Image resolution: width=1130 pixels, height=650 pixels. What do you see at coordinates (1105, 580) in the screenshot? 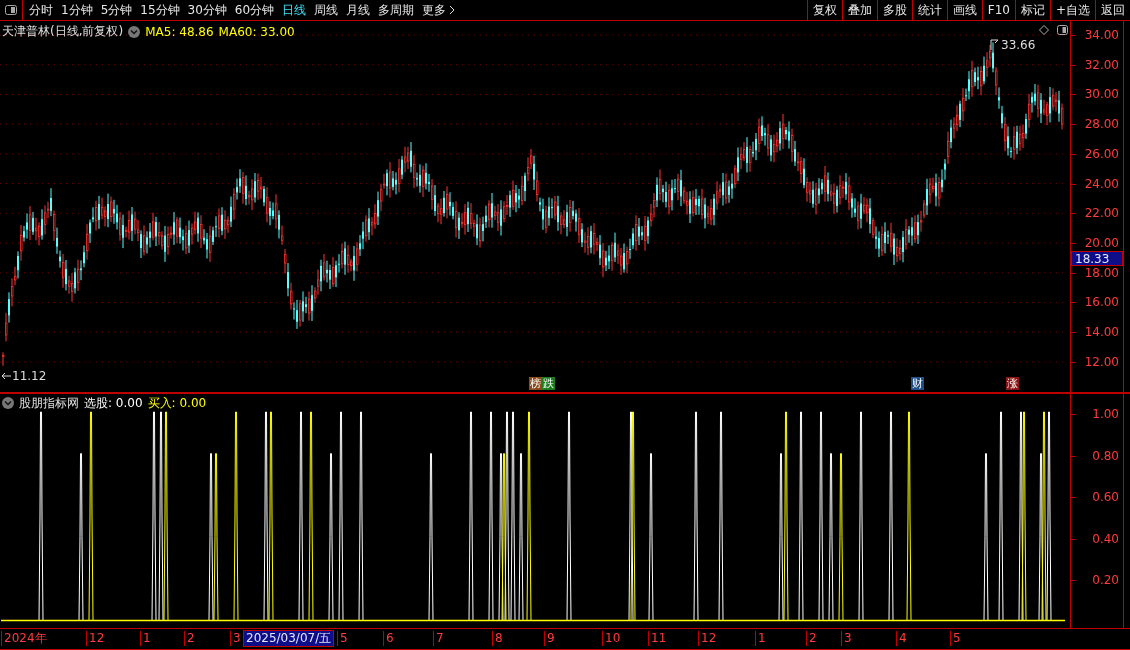
I see `indicator-axis-label: 0.20` at bounding box center [1105, 580].